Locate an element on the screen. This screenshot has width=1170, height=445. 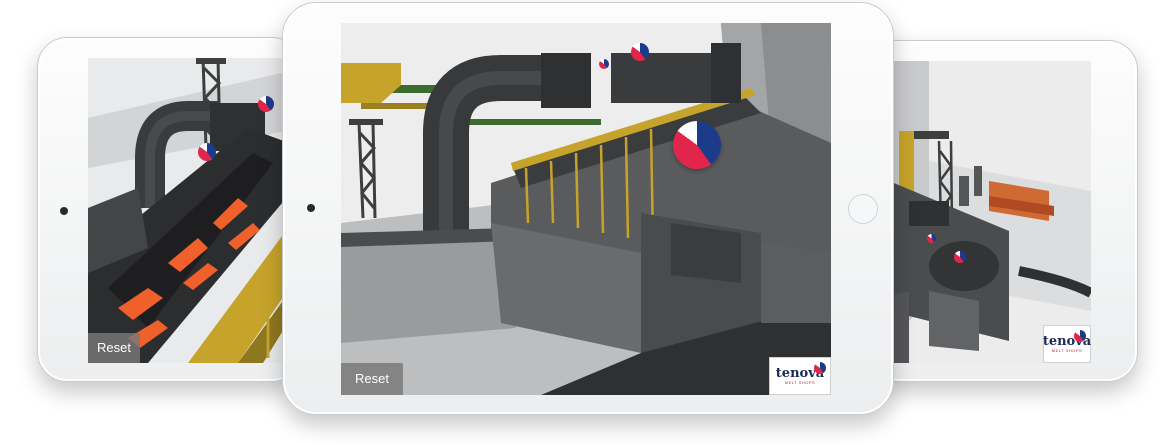
scene-right is located at coordinates (980, 212).